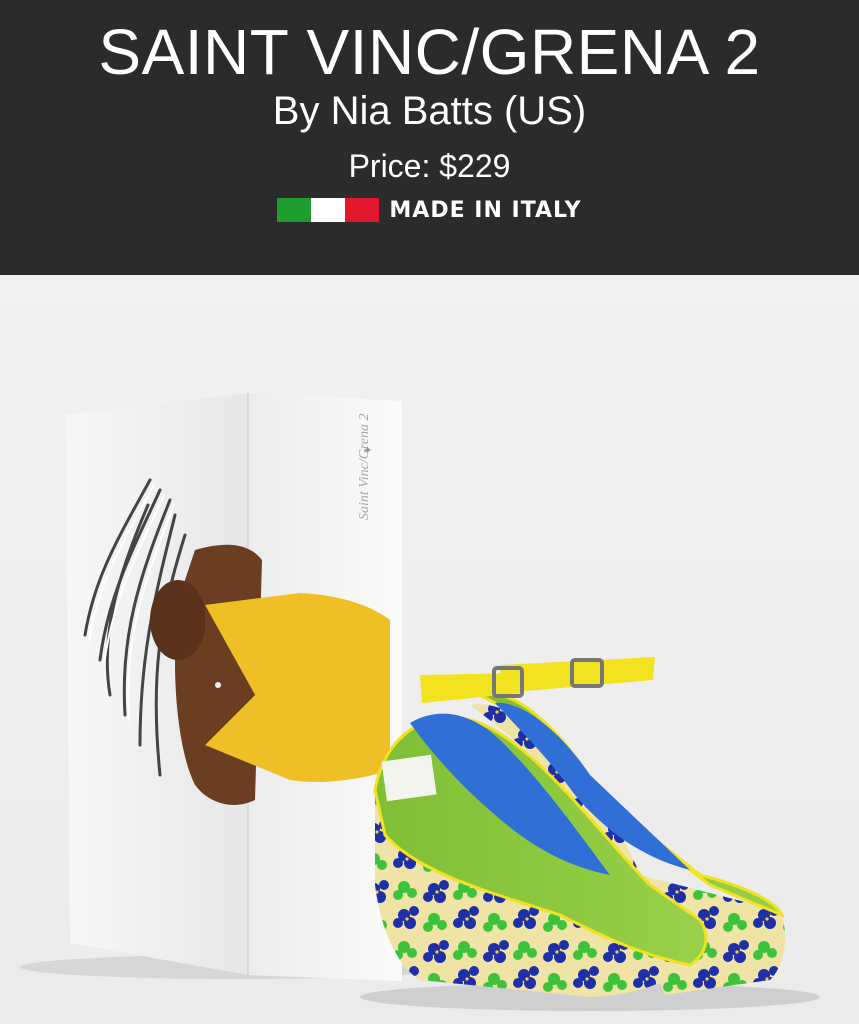  What do you see at coordinates (328, 210) in the screenshot?
I see `italy-flag-icon` at bounding box center [328, 210].